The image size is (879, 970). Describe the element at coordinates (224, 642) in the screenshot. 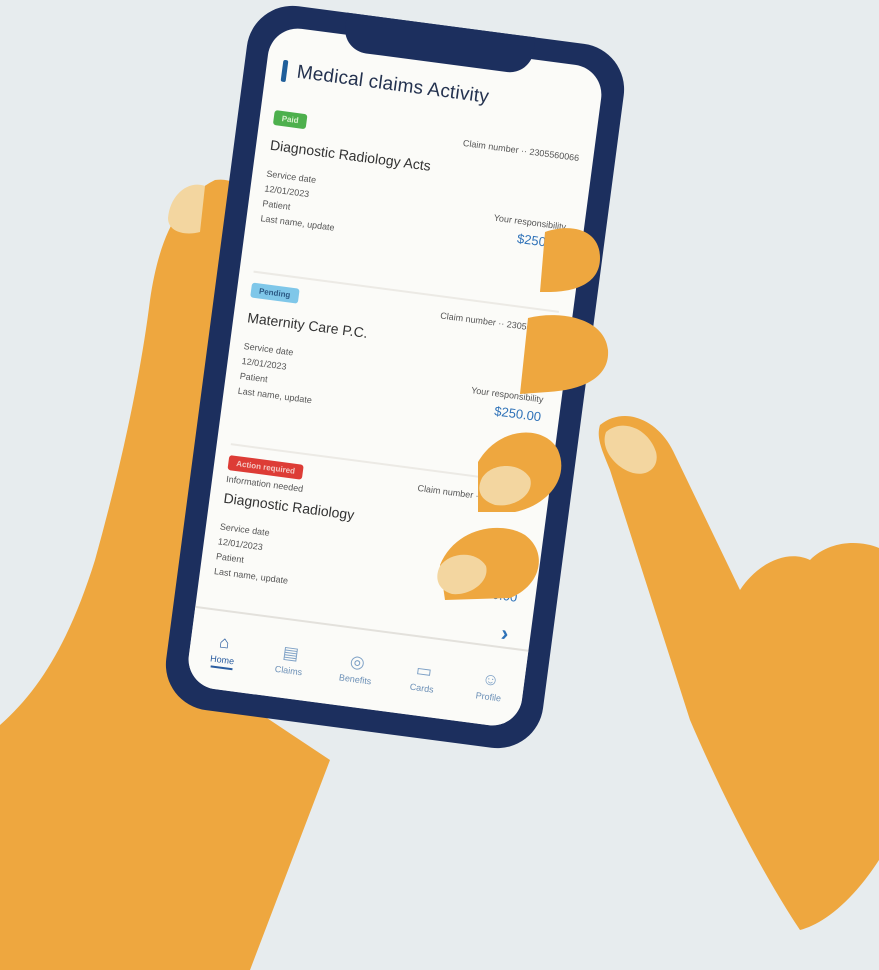

I see `home-icon: ⌂` at that location.